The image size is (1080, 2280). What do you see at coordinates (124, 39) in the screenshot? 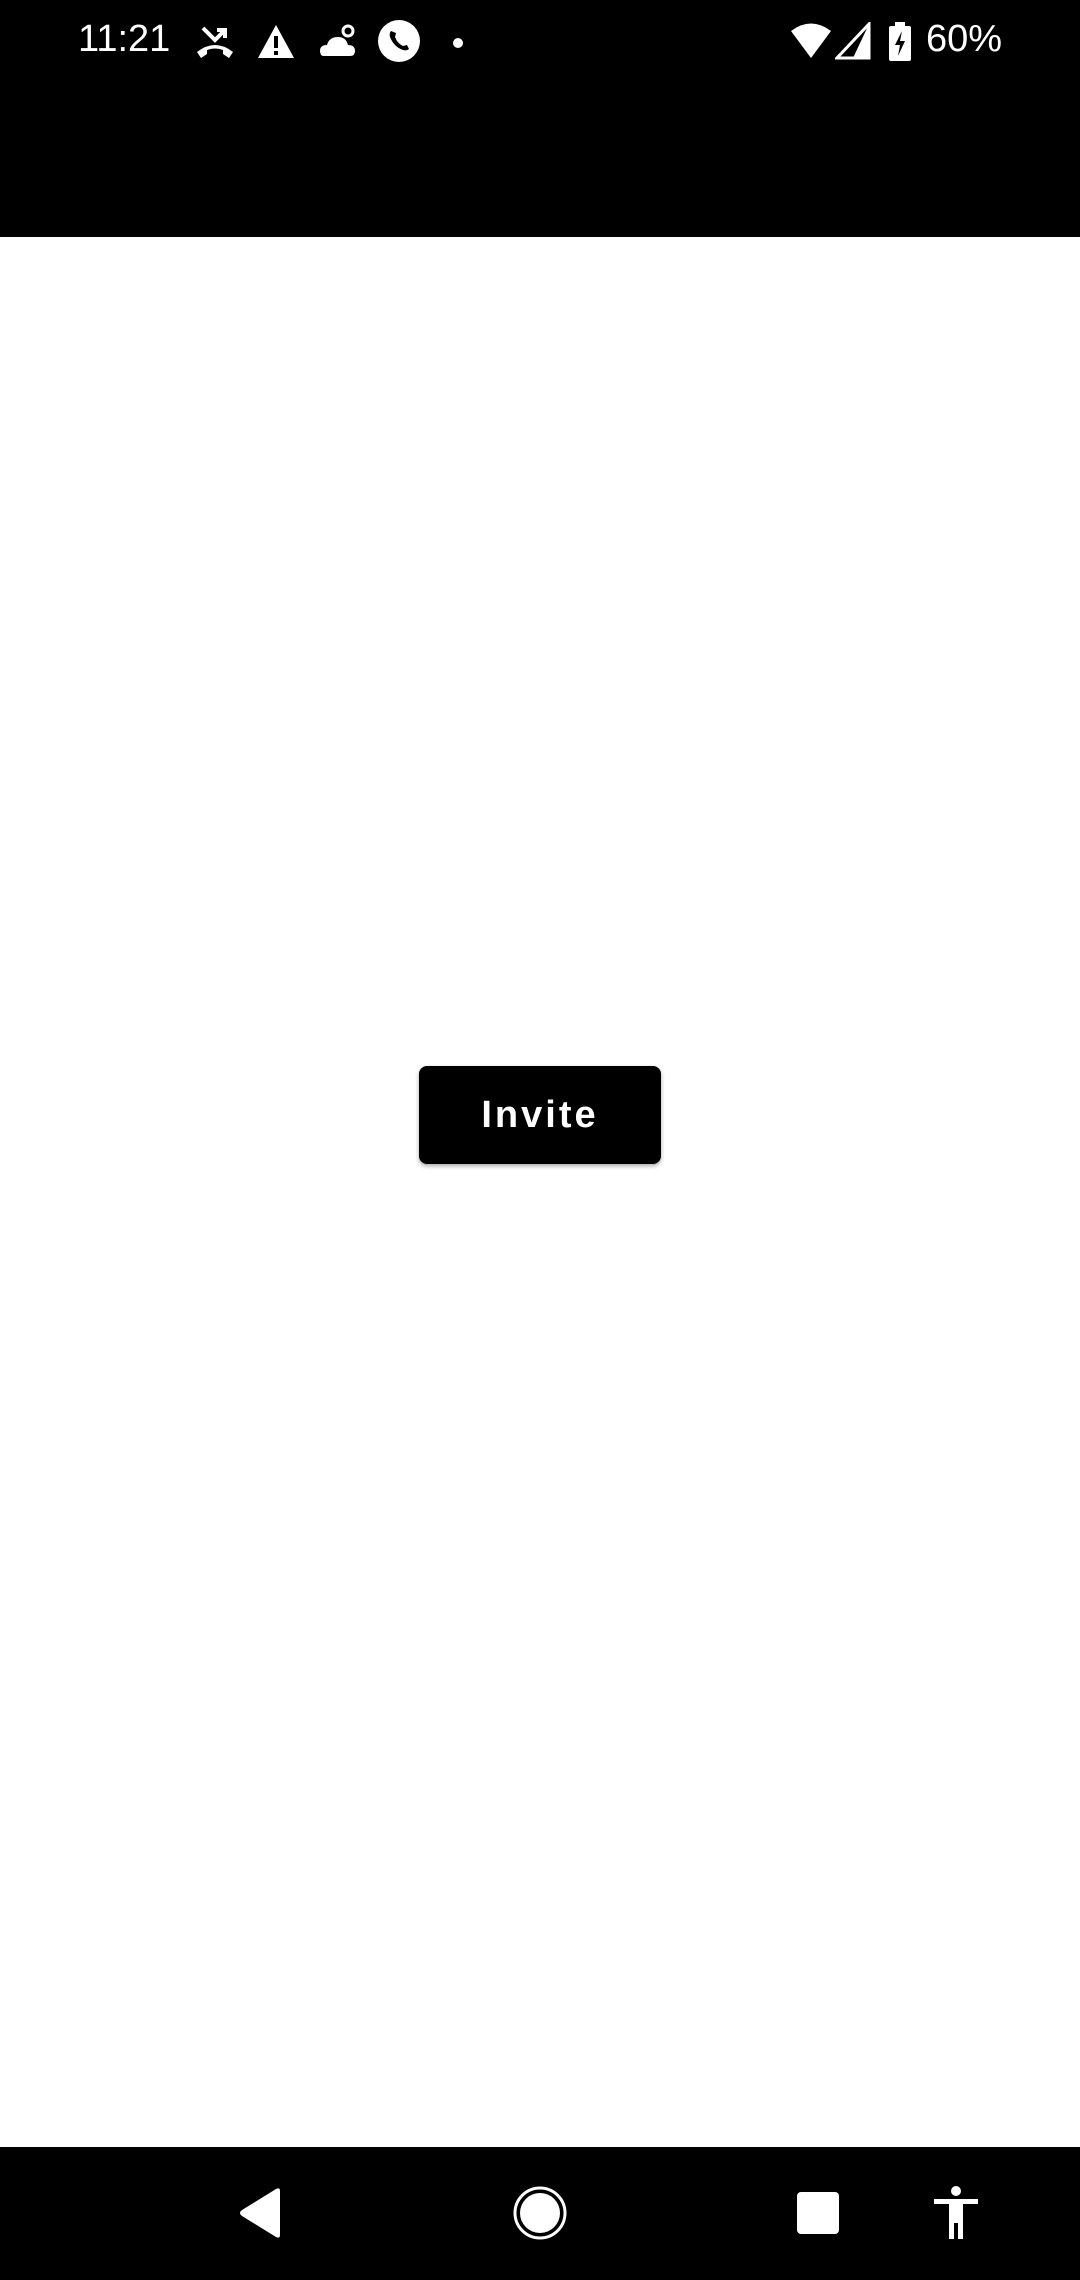
I see `status-time: 11:21` at bounding box center [124, 39].